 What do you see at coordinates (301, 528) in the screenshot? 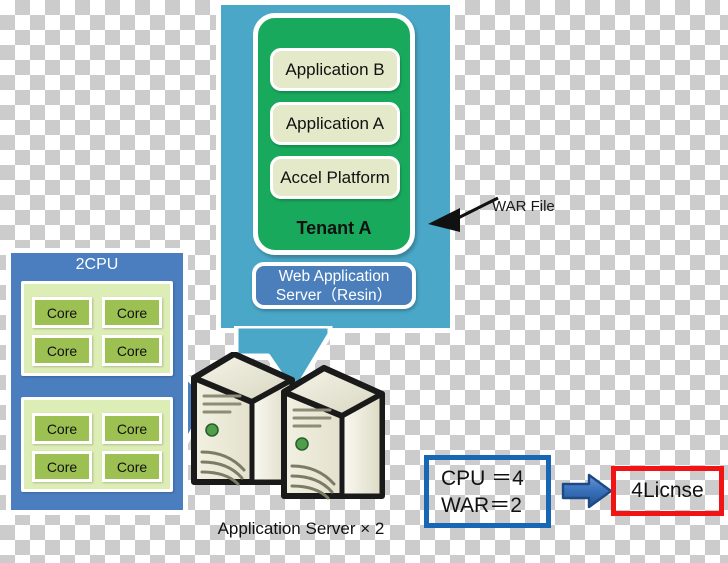
I see `application-server-label: Application Server × 2` at bounding box center [301, 528].